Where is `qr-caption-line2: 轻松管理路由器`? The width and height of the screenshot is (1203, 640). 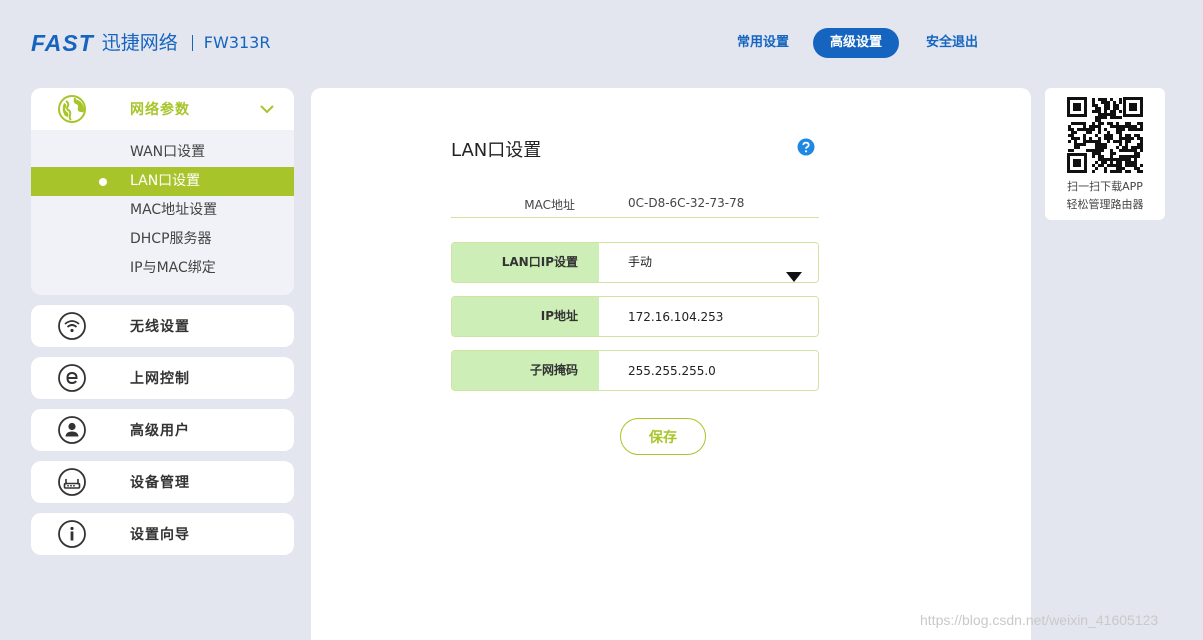
qr-caption-line2: 轻松管理路由器 is located at coordinates (1105, 204).